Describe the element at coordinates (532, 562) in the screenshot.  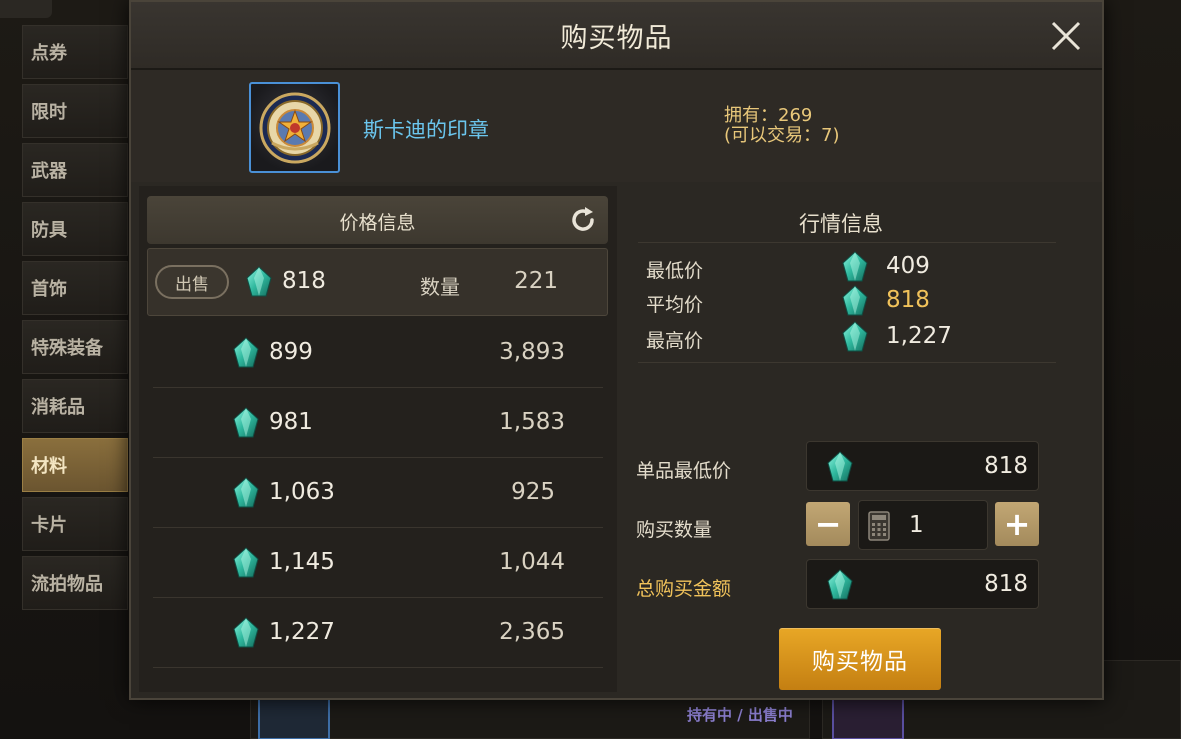
I see `listing-quantity: 1,044` at that location.